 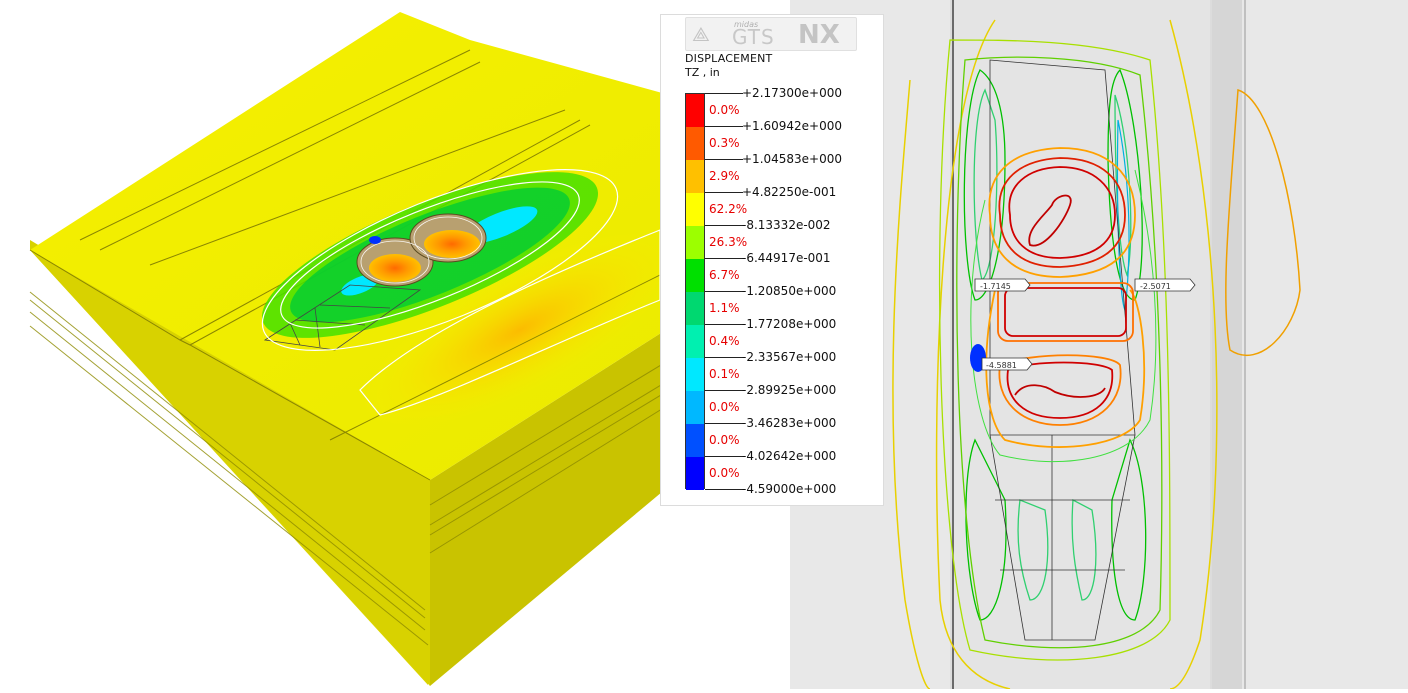 What do you see at coordinates (728, 209) in the screenshot?
I see `legend-percentage-label: 62.2%` at bounding box center [728, 209].